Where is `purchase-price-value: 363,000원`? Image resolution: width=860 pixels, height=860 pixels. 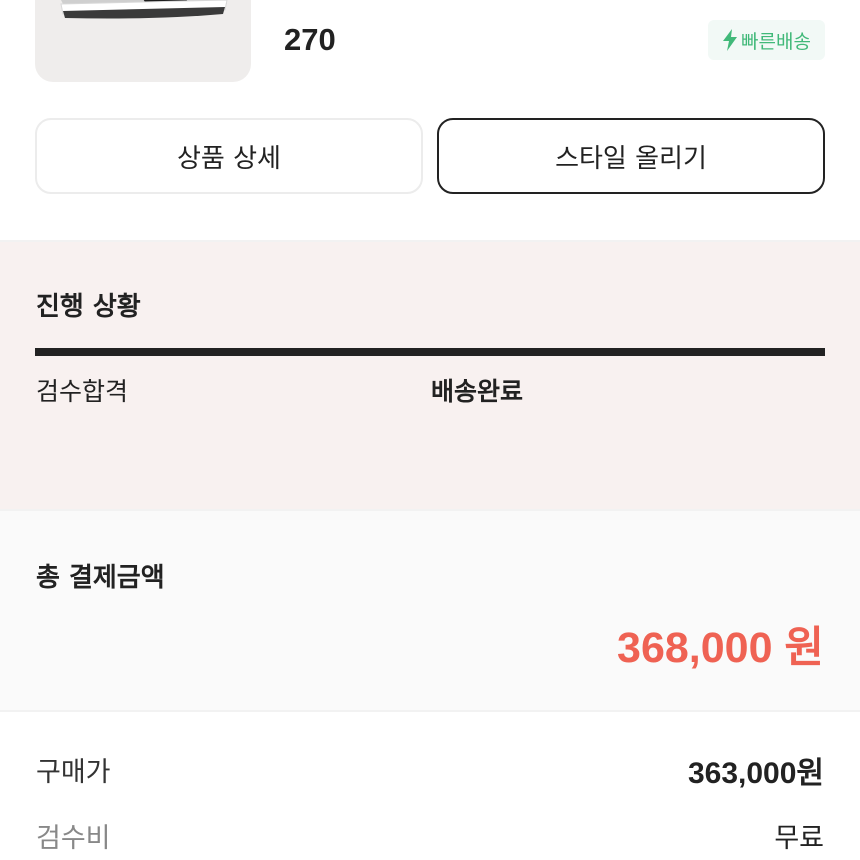
purchase-price-value: 363,000원 is located at coordinates (755, 773).